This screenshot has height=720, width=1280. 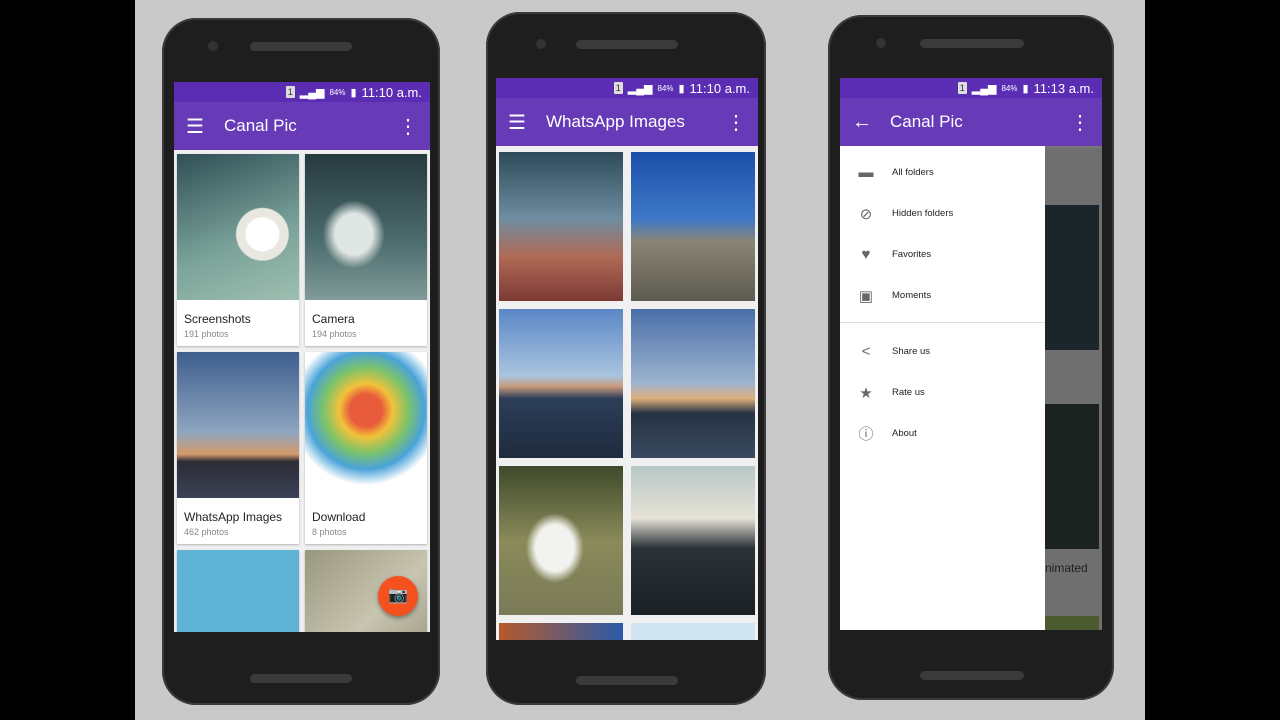 What do you see at coordinates (866, 393) in the screenshot?
I see `star-icon: ★` at bounding box center [866, 393].